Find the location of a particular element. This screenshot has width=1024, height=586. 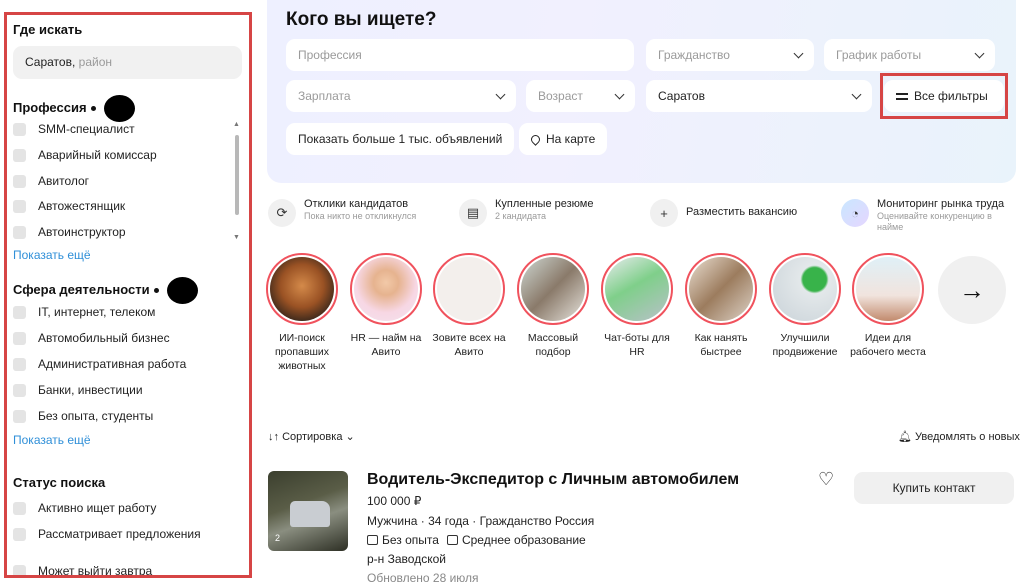

education-tag: Среднее образование is located at coordinates (516, 540).